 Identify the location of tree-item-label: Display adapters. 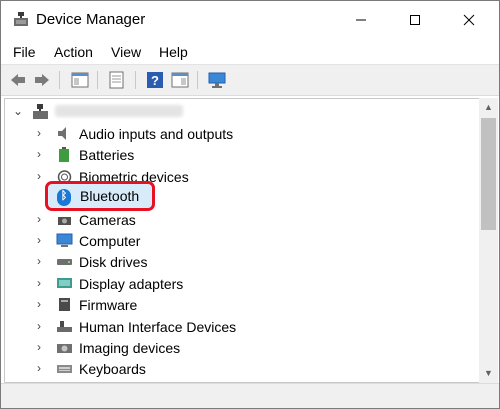
(131, 283).